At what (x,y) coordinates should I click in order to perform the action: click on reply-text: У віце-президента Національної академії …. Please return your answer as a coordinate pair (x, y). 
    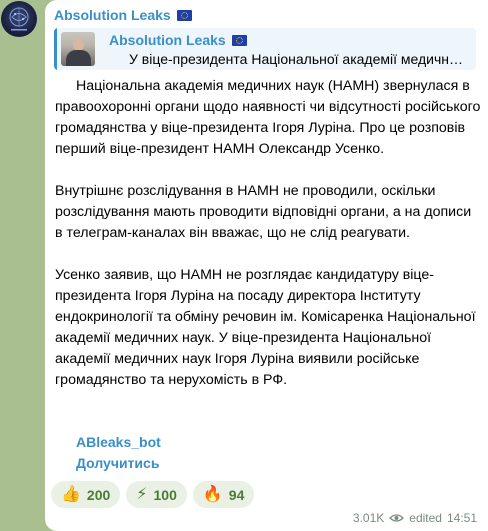
    Looking at the image, I should click on (299, 59).